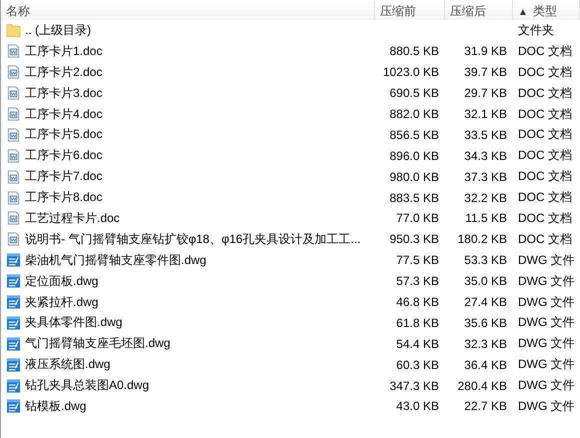 The image size is (580, 438). What do you see at coordinates (63, 197) in the screenshot?
I see `file-name: 工序卡片8.doc` at bounding box center [63, 197].